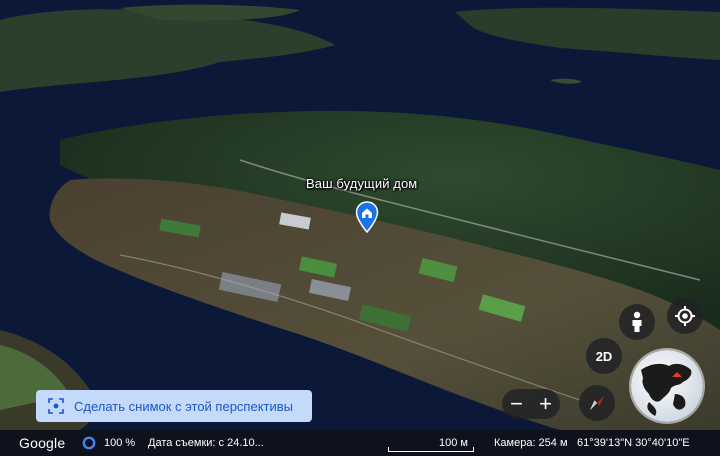 The width and height of the screenshot is (720, 456). Describe the element at coordinates (56, 406) in the screenshot. I see `screenshot-icon` at that location.